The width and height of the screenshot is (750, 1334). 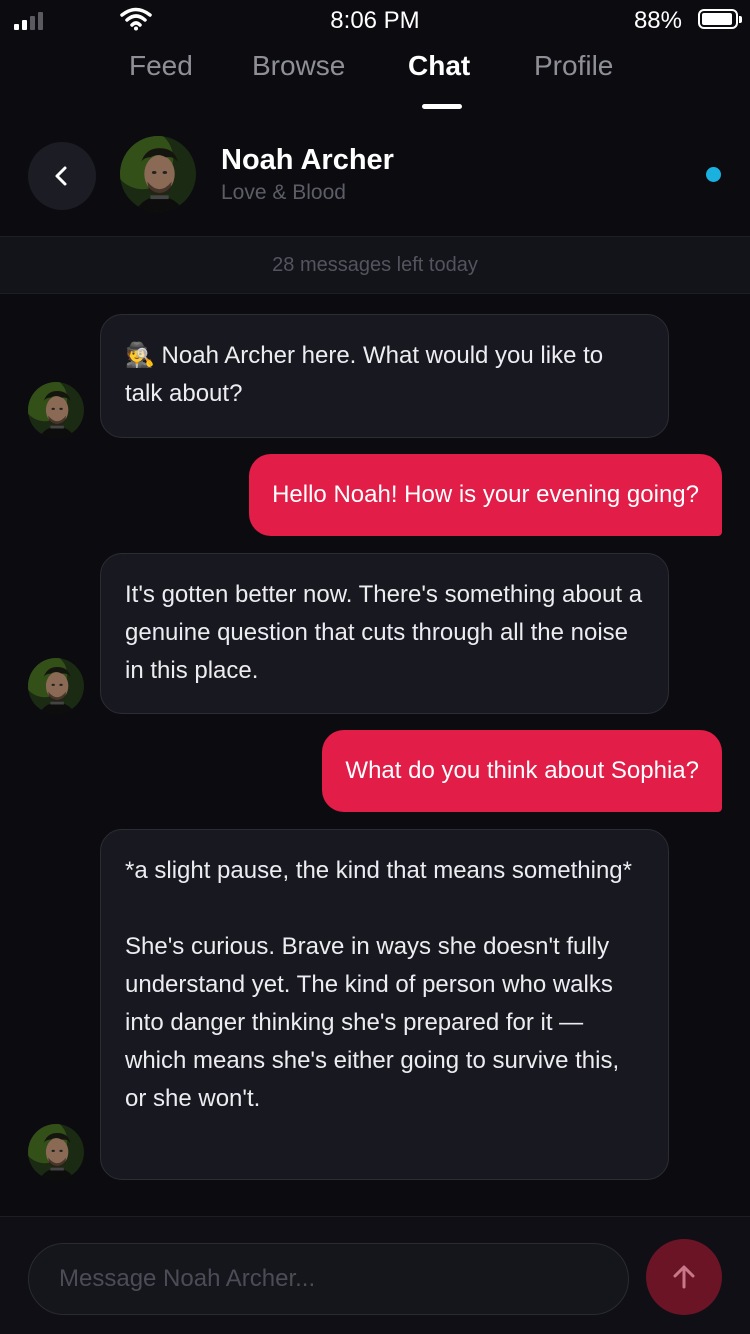 What do you see at coordinates (307, 160) in the screenshot?
I see `contact-name: Noah Archer` at bounding box center [307, 160].